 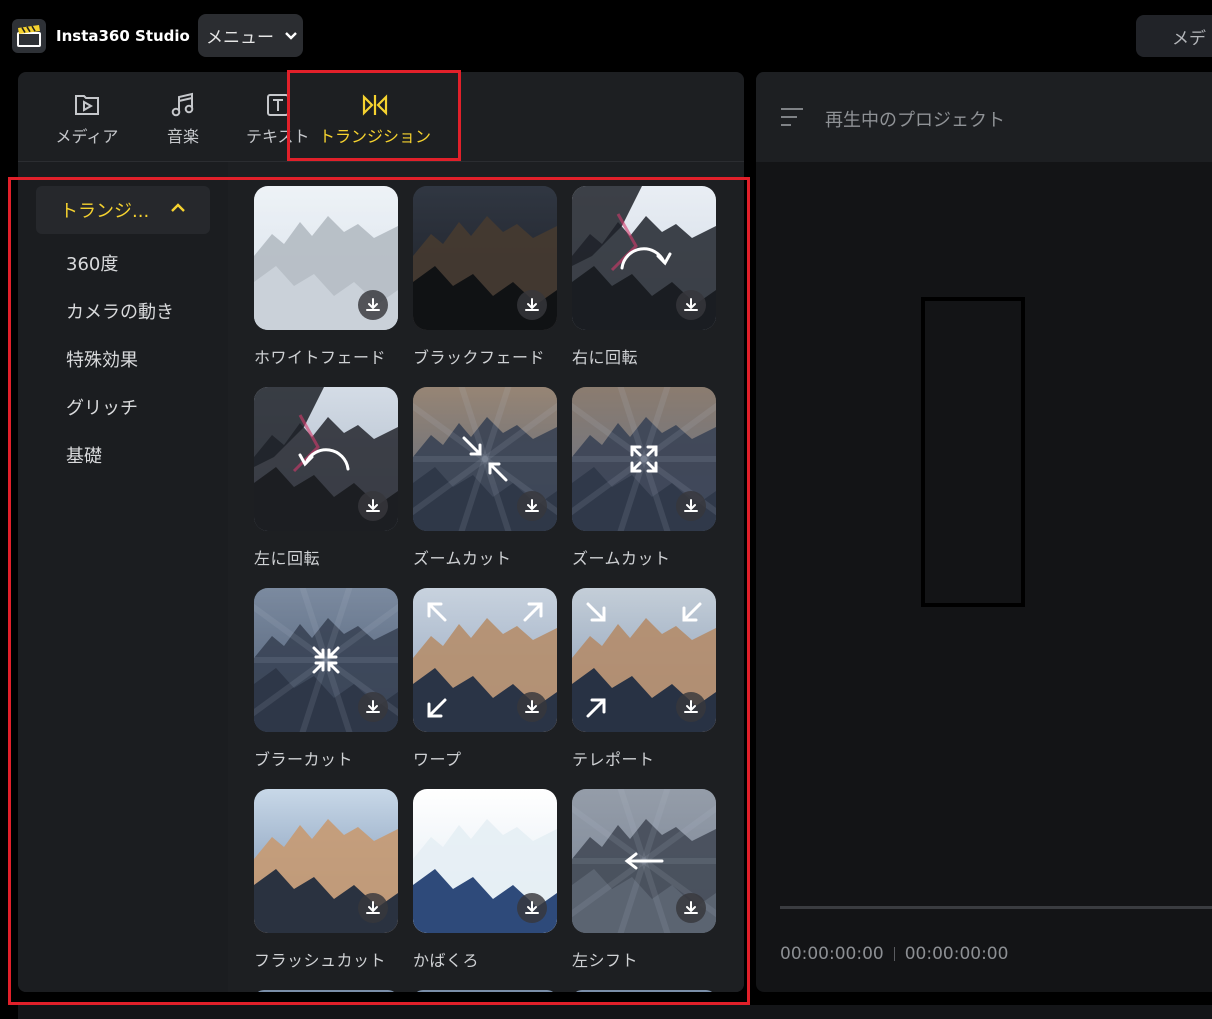 What do you see at coordinates (320, 357) in the screenshot?
I see `transition-label: ホワイトフェード` at bounding box center [320, 357].